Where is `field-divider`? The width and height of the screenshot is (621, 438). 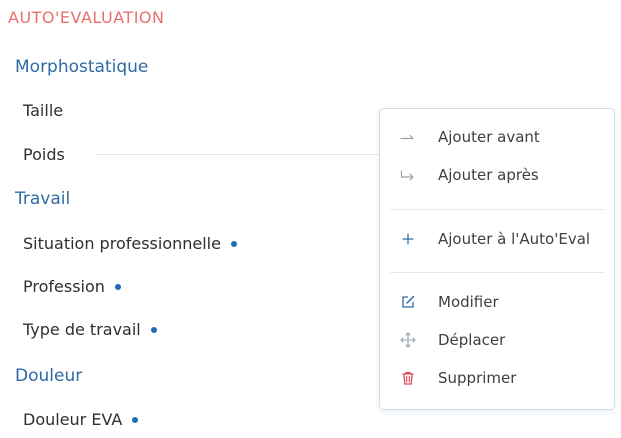 field-divider is located at coordinates (241, 154).